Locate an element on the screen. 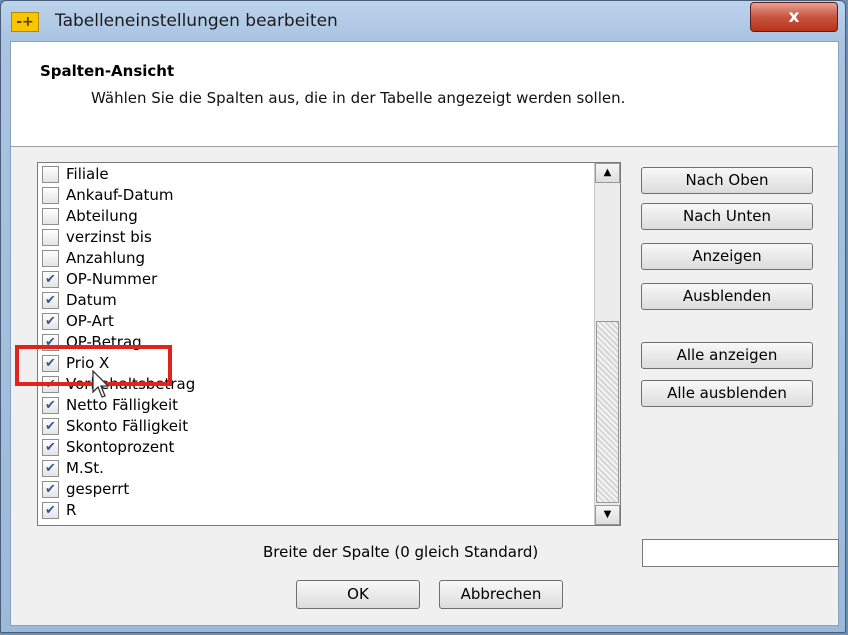  column-label: Skonto Fälligkeit is located at coordinates (127, 426).